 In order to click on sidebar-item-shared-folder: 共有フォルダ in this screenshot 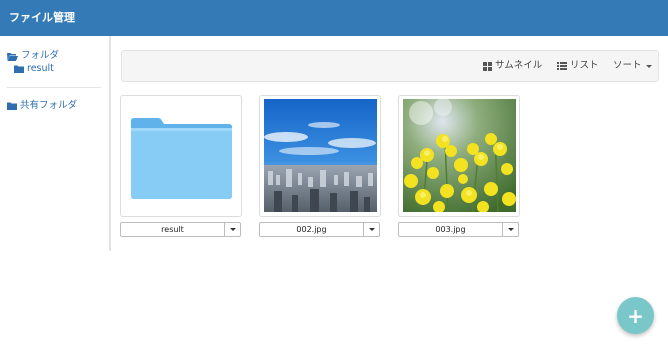, I will do `click(42, 106)`.